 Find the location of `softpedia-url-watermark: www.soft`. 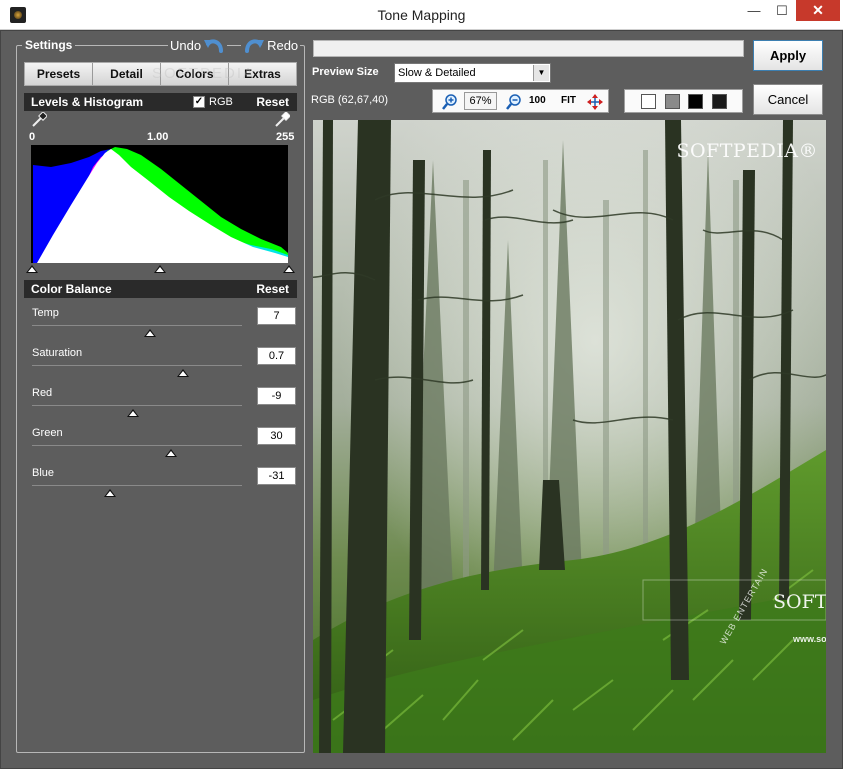

softpedia-url-watermark: www.soft is located at coordinates (809, 639).